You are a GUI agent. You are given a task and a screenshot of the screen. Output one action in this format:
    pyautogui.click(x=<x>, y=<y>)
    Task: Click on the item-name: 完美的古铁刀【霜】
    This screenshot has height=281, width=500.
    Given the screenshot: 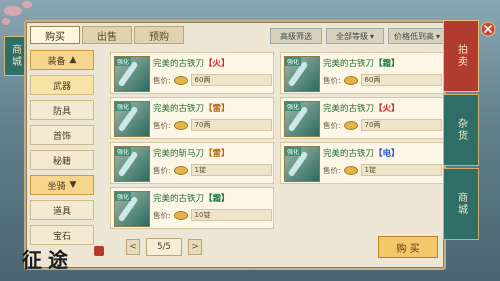 What is the action you would take?
    pyautogui.click(x=361, y=63)
    